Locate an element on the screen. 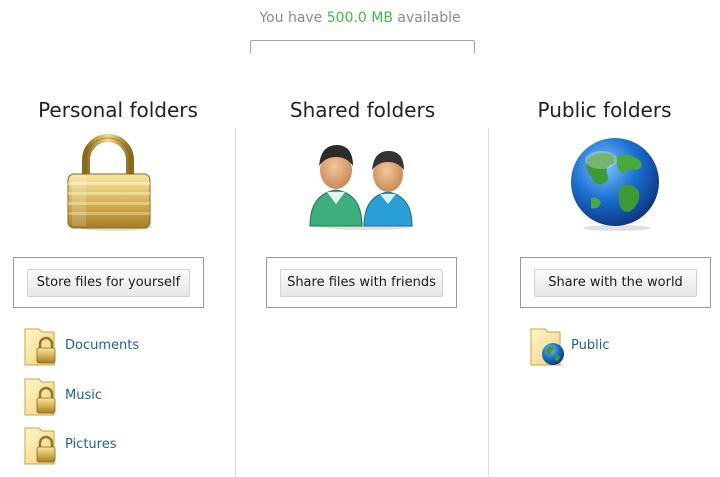  storage-suffix: available is located at coordinates (429, 18).